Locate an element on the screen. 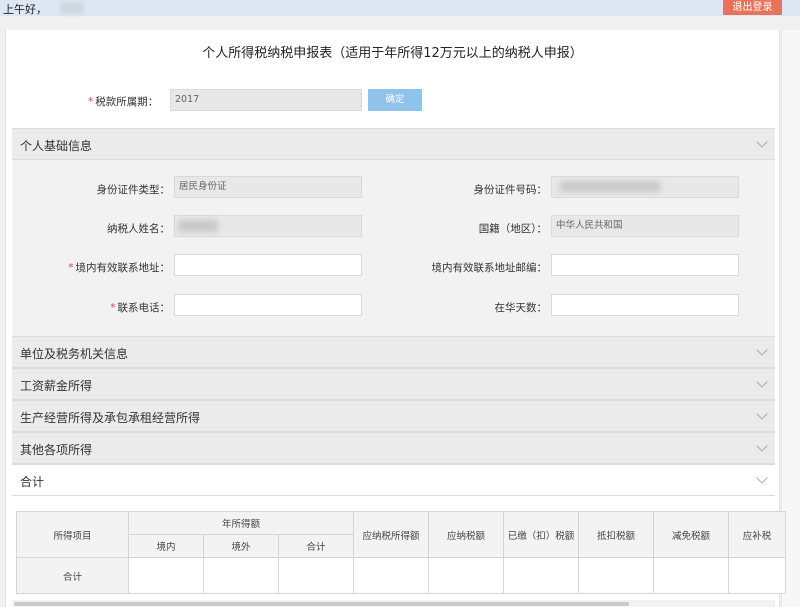 Image resolution: width=800 pixels, height=607 pixels. col-taxable-income: 应纳税所得额 is located at coordinates (391, 534).